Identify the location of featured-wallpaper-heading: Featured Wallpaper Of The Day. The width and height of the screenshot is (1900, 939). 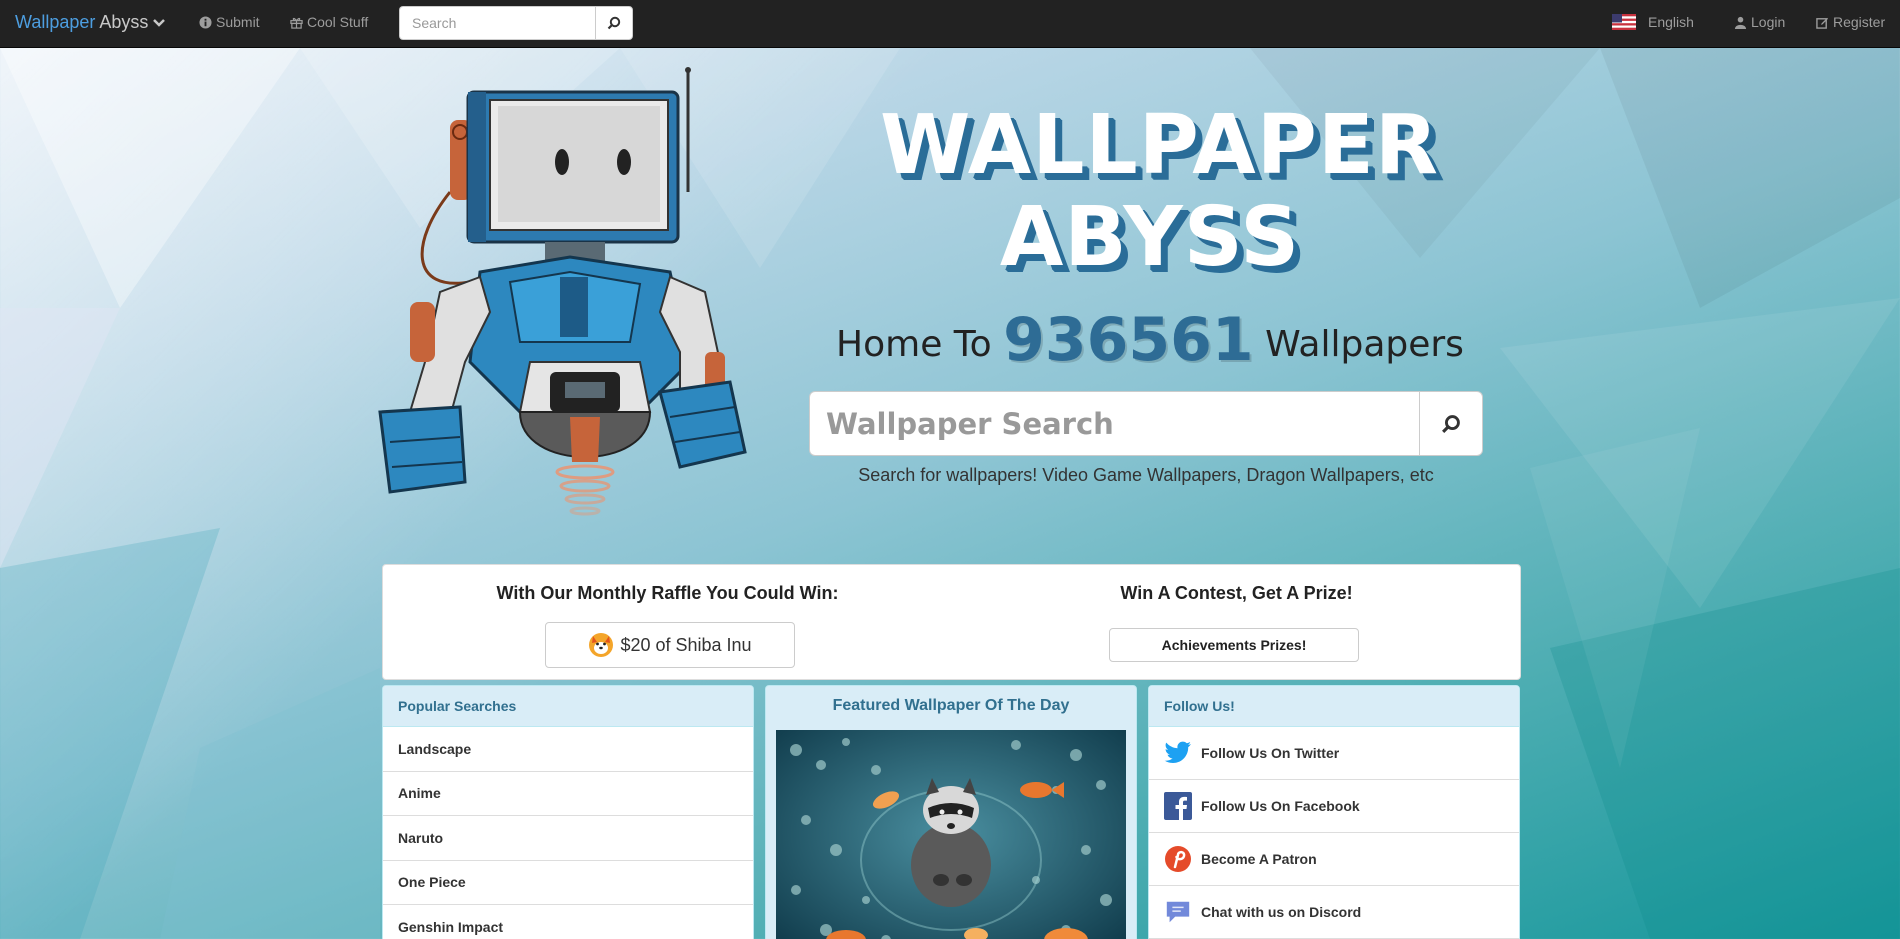
(951, 706).